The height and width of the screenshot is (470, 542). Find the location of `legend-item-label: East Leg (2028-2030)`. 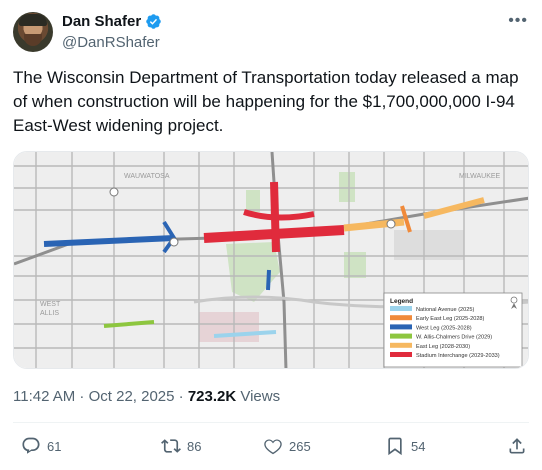

legend-item-label: East Leg (2028-2030) is located at coordinates (443, 347).